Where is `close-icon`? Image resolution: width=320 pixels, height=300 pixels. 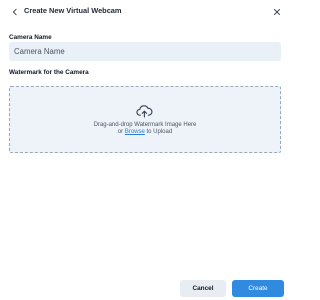
close-icon is located at coordinates (277, 12).